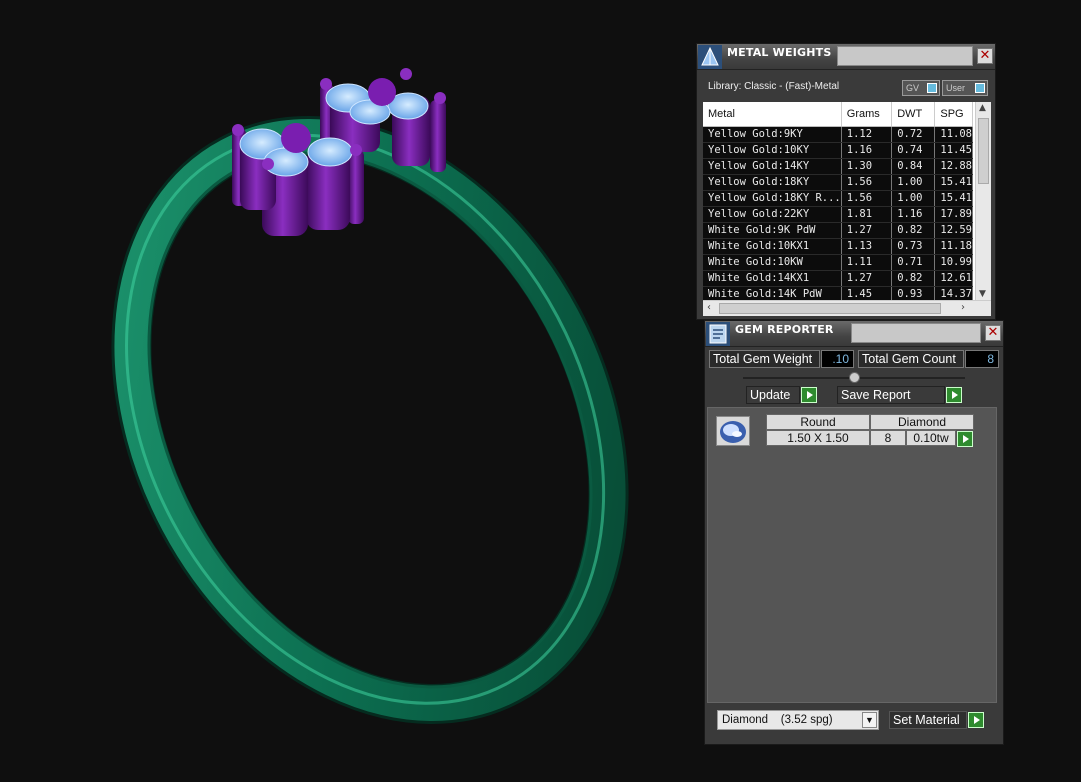  I want to click on metal-weights-titlebar: METAL WEIGHTS ✕, so click(846, 57).